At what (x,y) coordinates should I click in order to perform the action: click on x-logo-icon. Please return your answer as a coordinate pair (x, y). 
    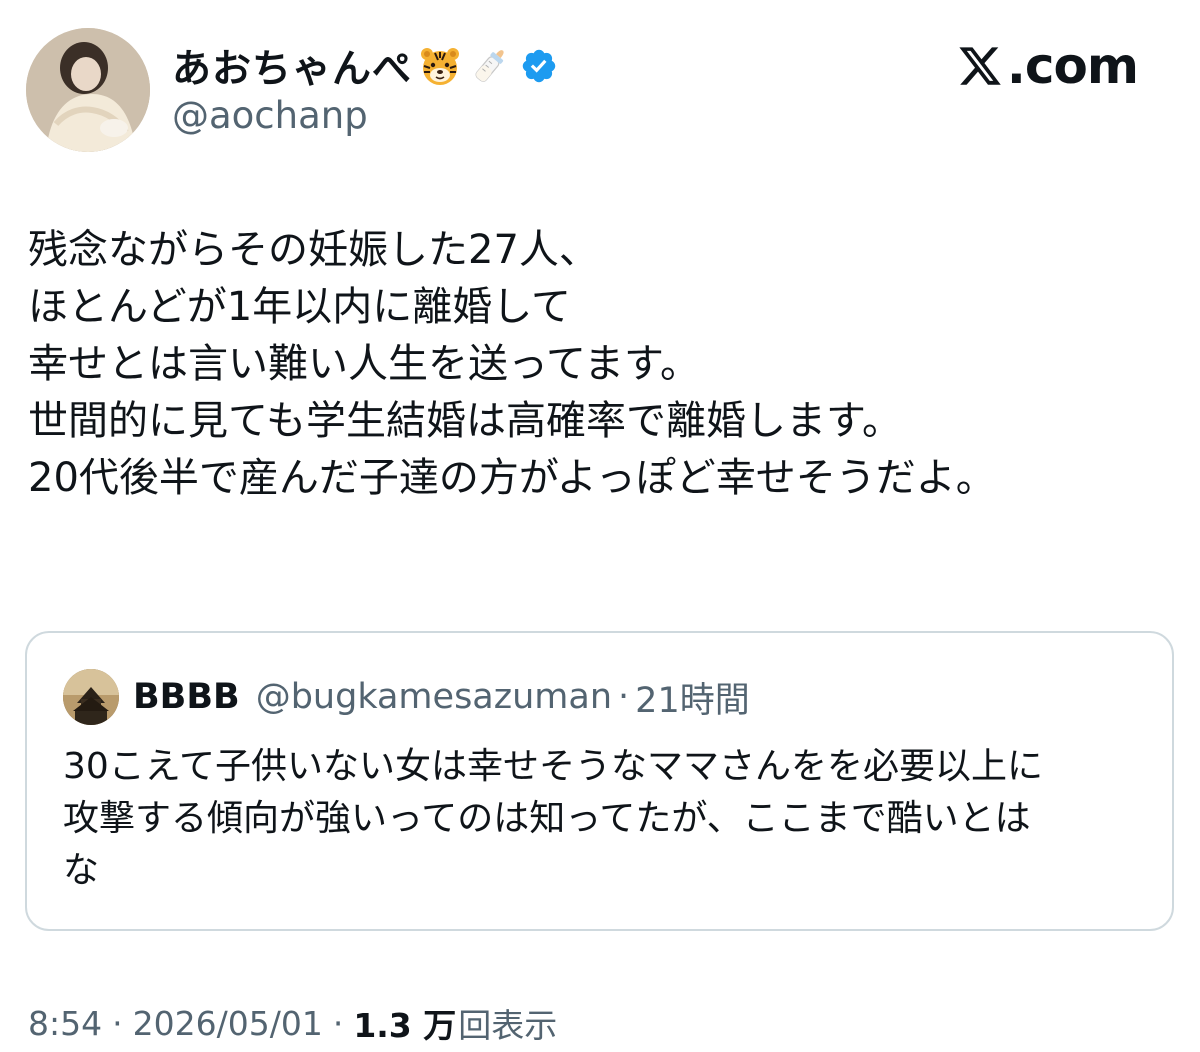
    Looking at the image, I should click on (980, 66).